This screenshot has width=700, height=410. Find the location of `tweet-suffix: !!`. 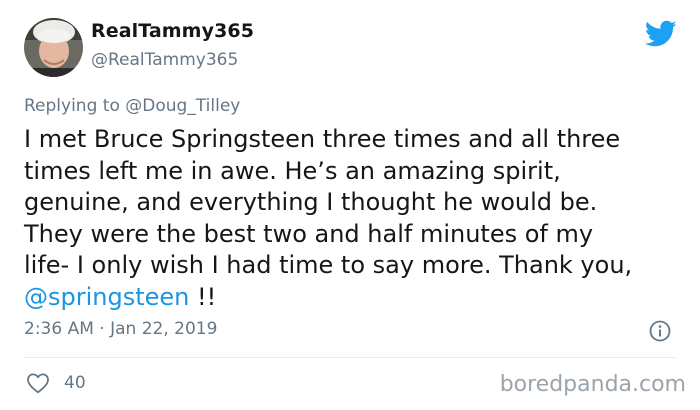

tweet-suffix: !! is located at coordinates (203, 296).